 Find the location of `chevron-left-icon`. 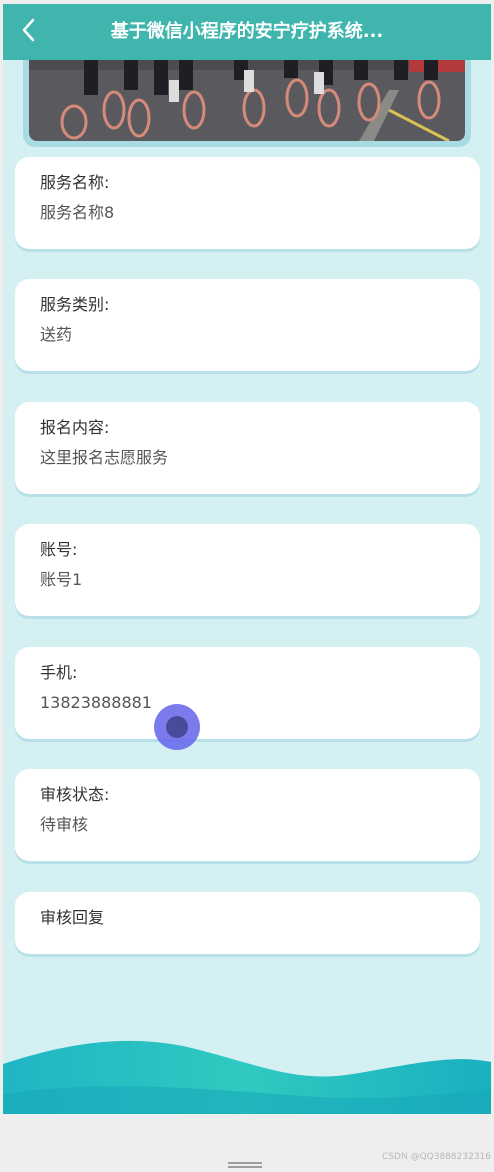

chevron-left-icon is located at coordinates (29, 32).